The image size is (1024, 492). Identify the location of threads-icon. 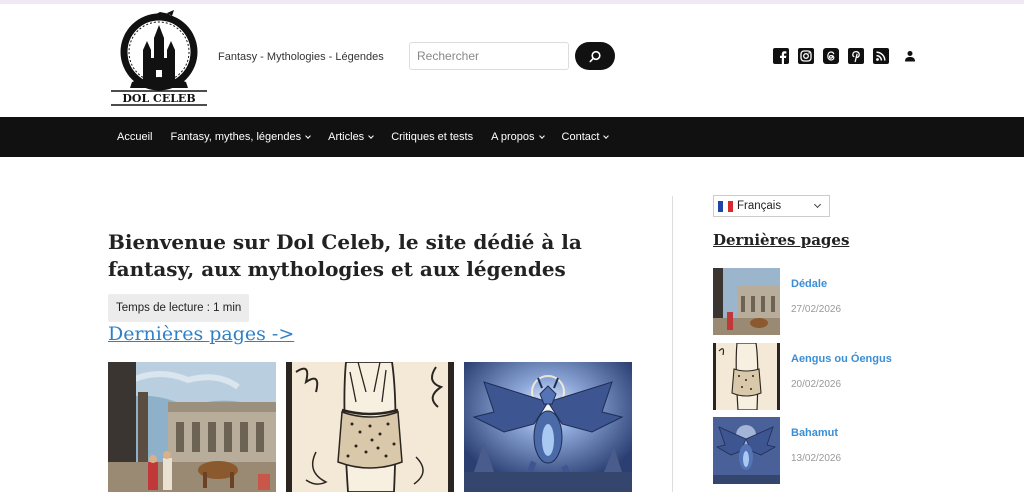
(831, 56).